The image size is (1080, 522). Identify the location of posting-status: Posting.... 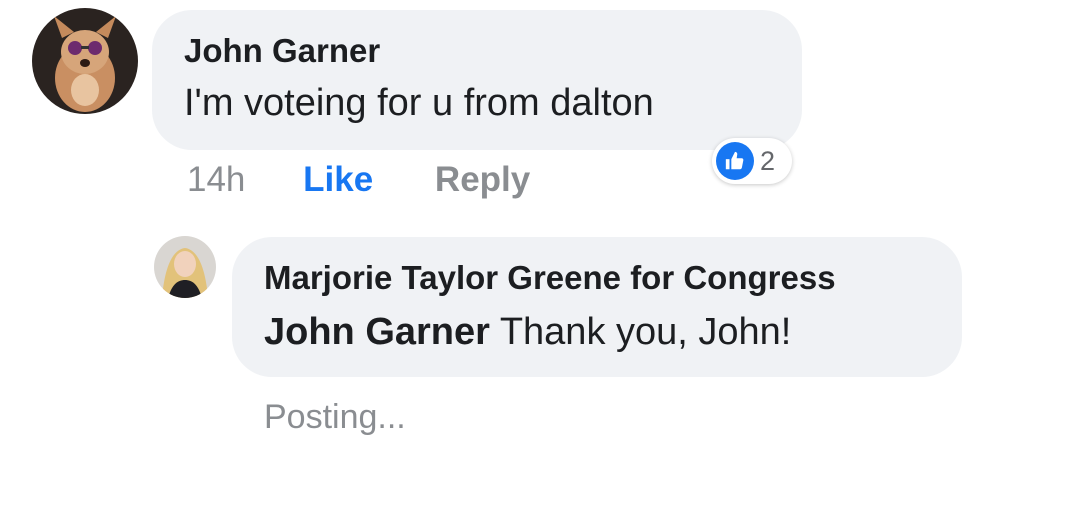
(335, 417).